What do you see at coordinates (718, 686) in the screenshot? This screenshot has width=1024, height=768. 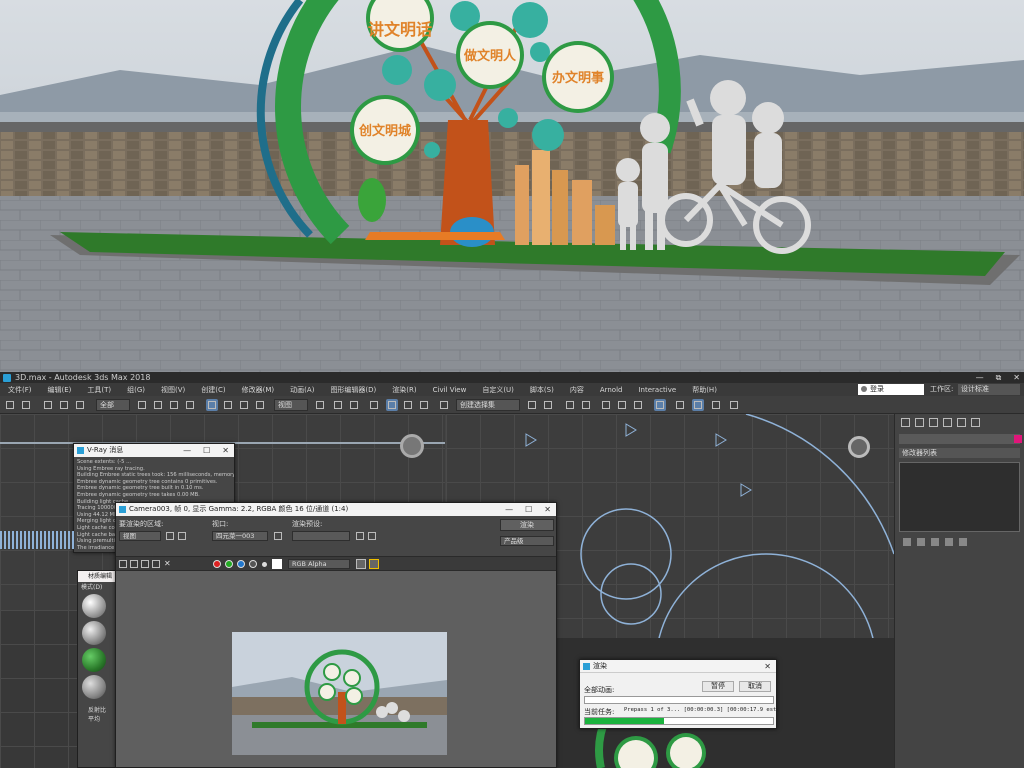 I see `pause-button: 暂停` at bounding box center [718, 686].